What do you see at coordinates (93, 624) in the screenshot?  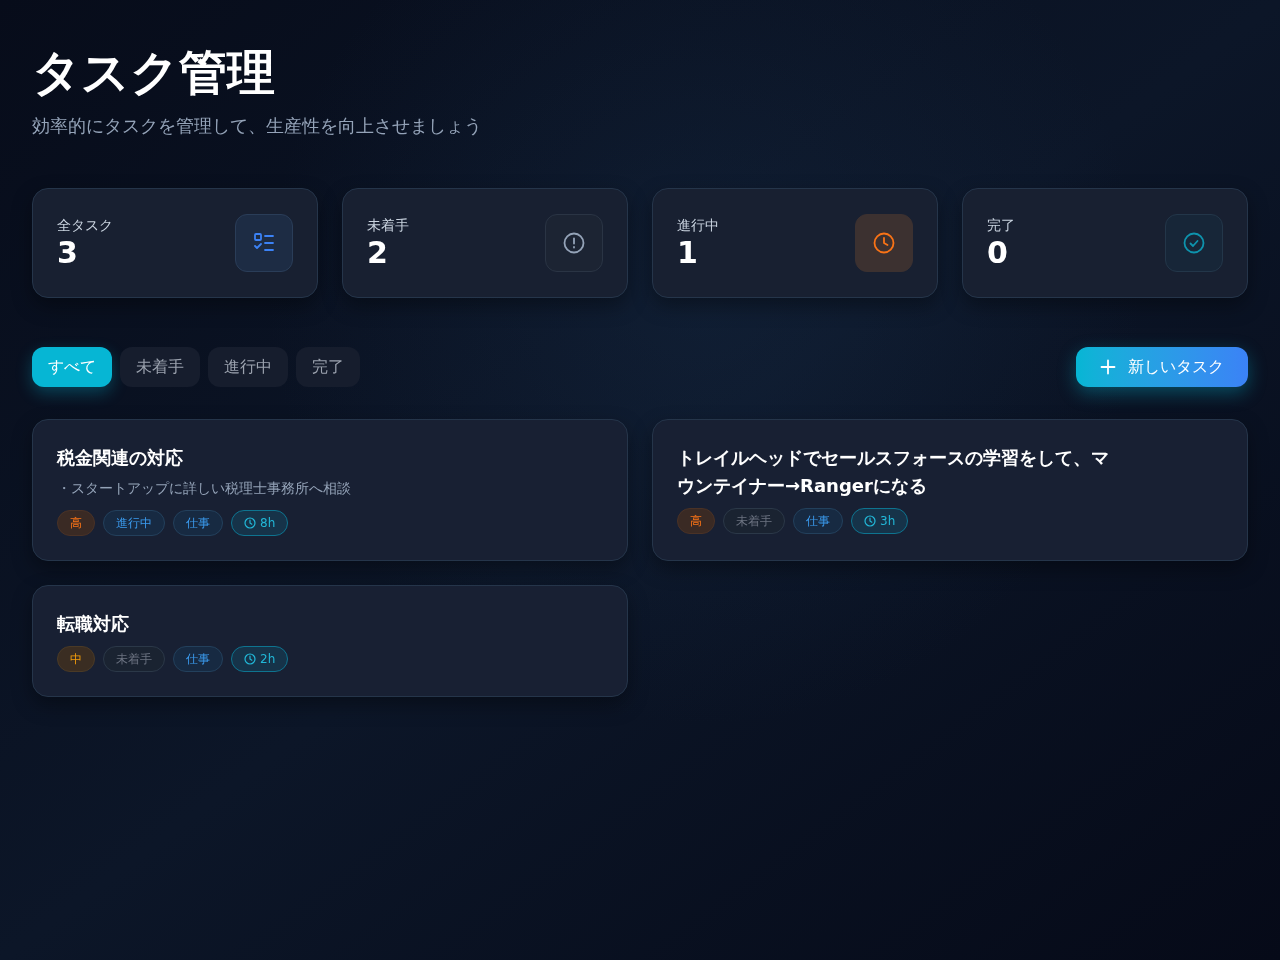 I see `task-title: 転職対応` at bounding box center [93, 624].